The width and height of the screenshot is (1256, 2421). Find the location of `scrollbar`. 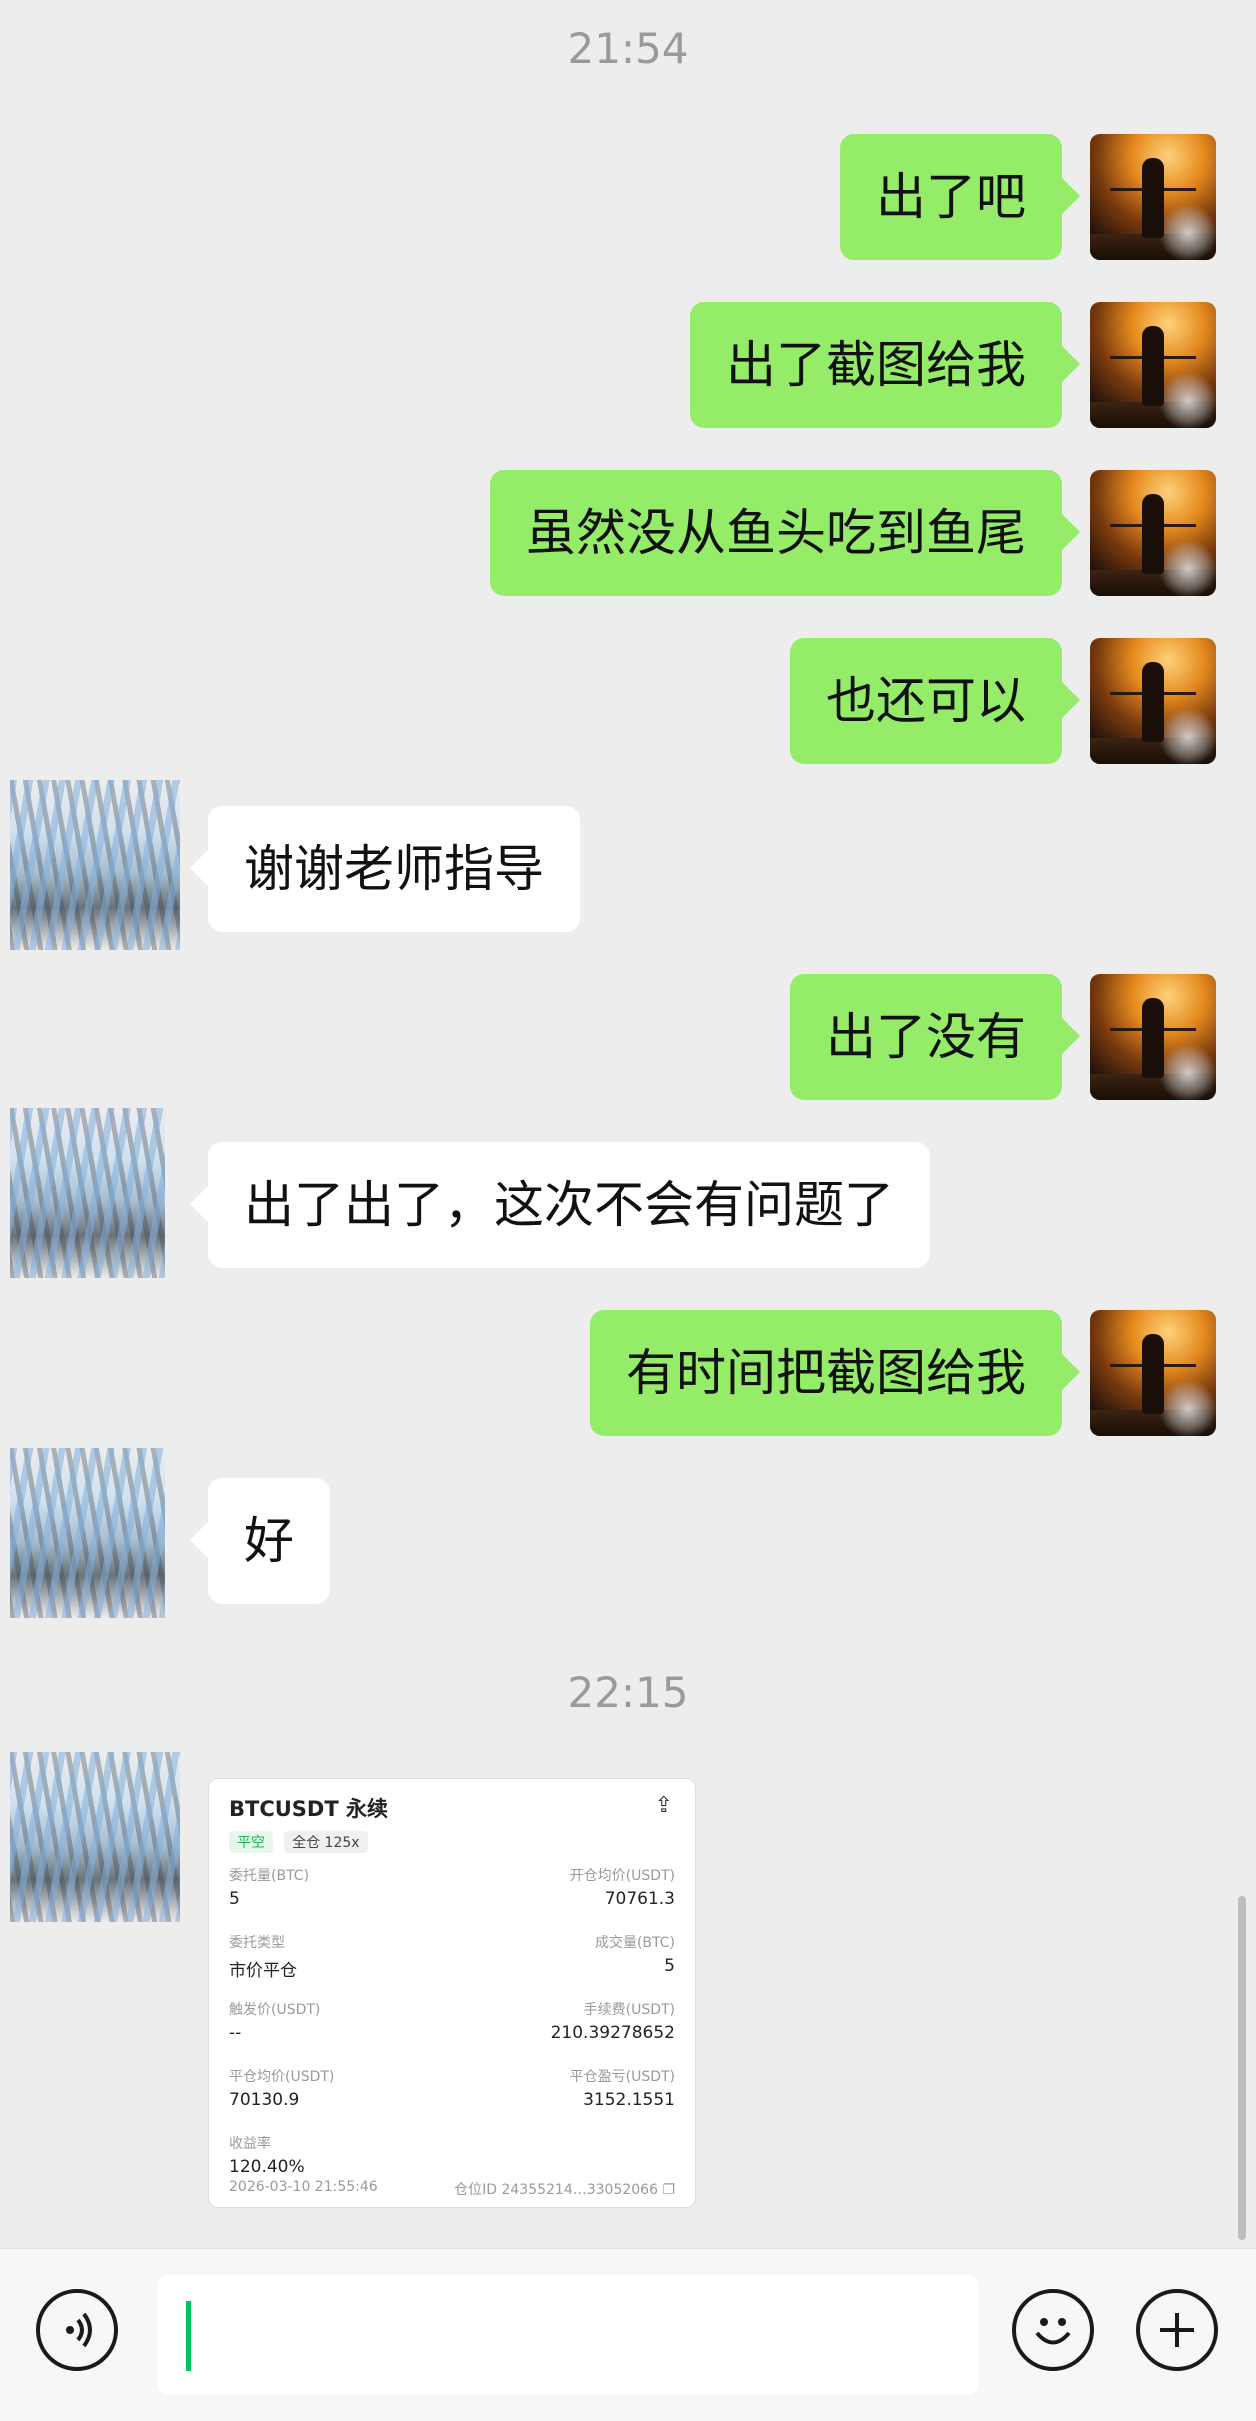

scrollbar is located at coordinates (1242, 2068).